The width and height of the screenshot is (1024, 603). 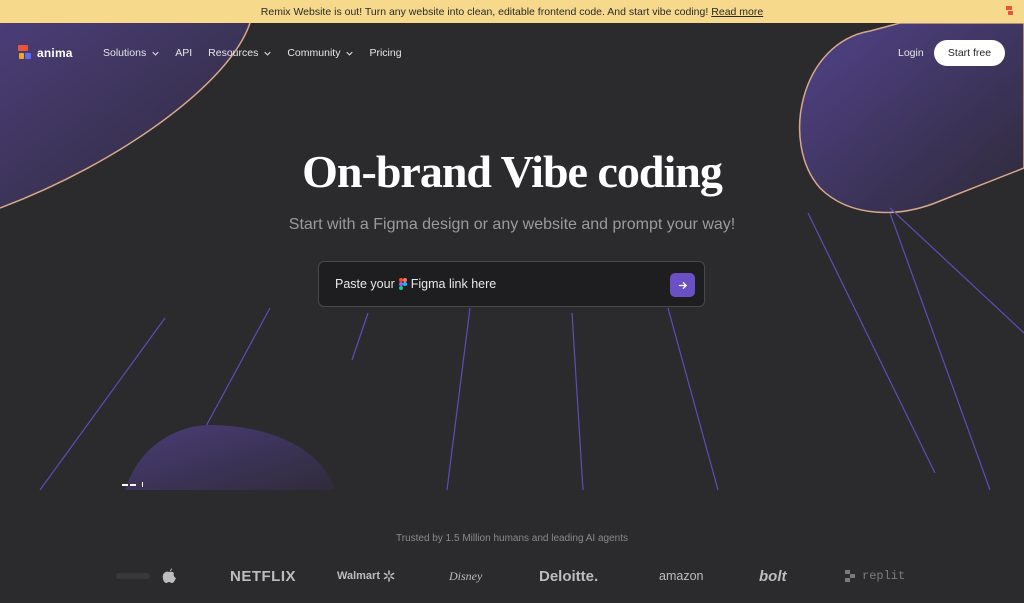 I want to click on apple-logo-icon, so click(x=169, y=576).